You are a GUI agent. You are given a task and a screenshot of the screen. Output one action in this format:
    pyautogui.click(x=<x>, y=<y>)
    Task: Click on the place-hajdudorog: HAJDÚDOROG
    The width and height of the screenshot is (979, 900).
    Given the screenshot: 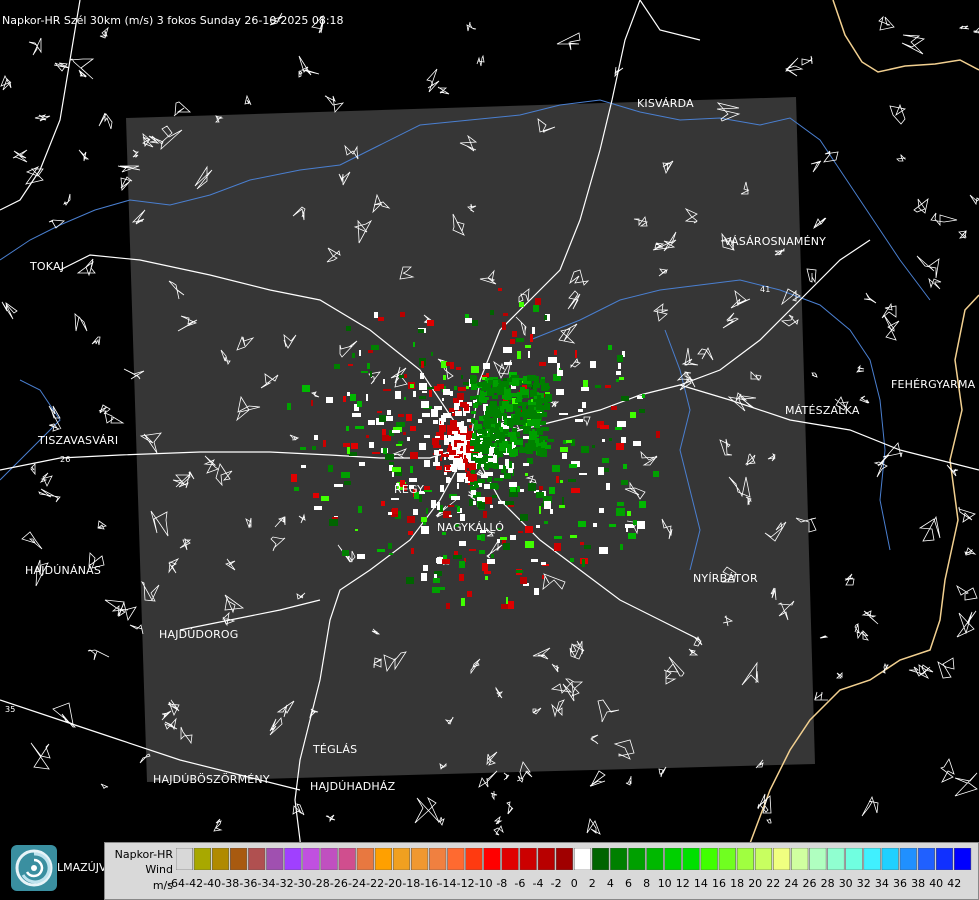 What is the action you would take?
    pyautogui.click(x=199, y=634)
    